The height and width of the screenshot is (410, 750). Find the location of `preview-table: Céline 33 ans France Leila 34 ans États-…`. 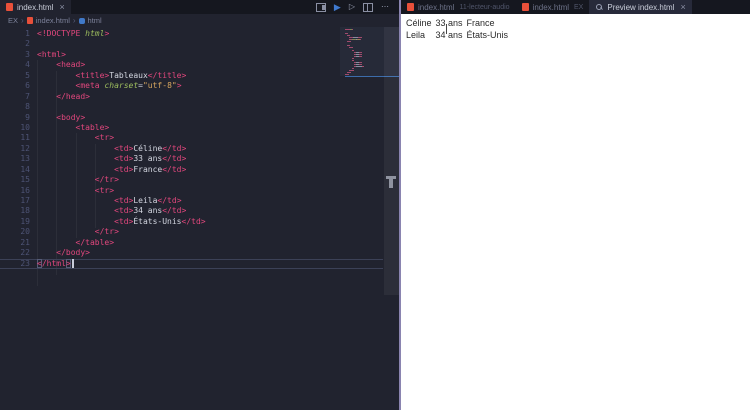

preview-table: Céline 33 ans France Leila 34 ans États-… is located at coordinates (457, 29).